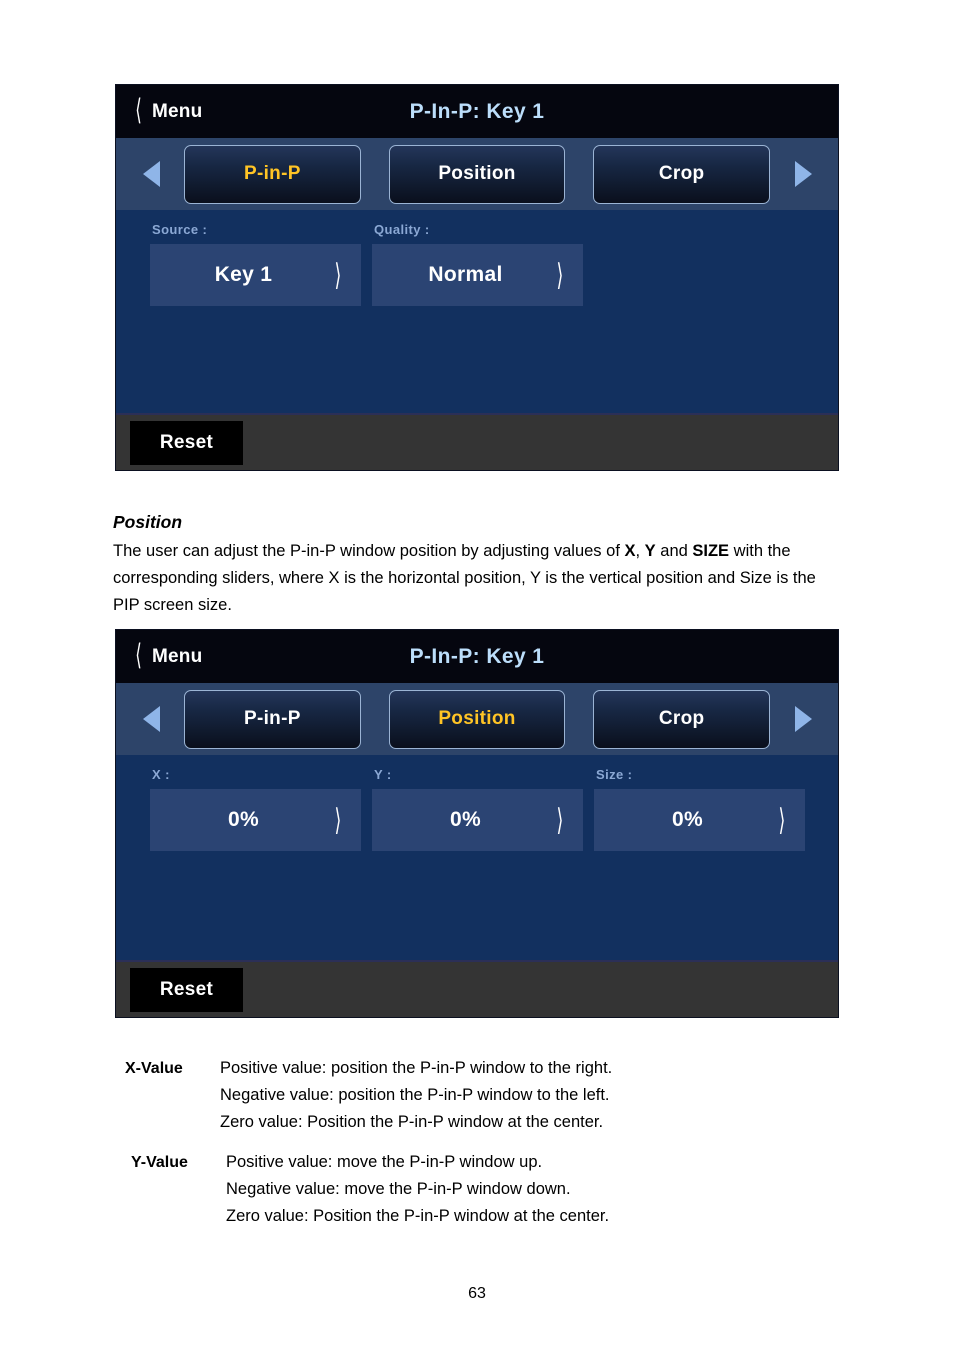 This screenshot has height=1350, width=954. I want to click on panel1-tab-row: P-in-P Position Crop, so click(477, 174).